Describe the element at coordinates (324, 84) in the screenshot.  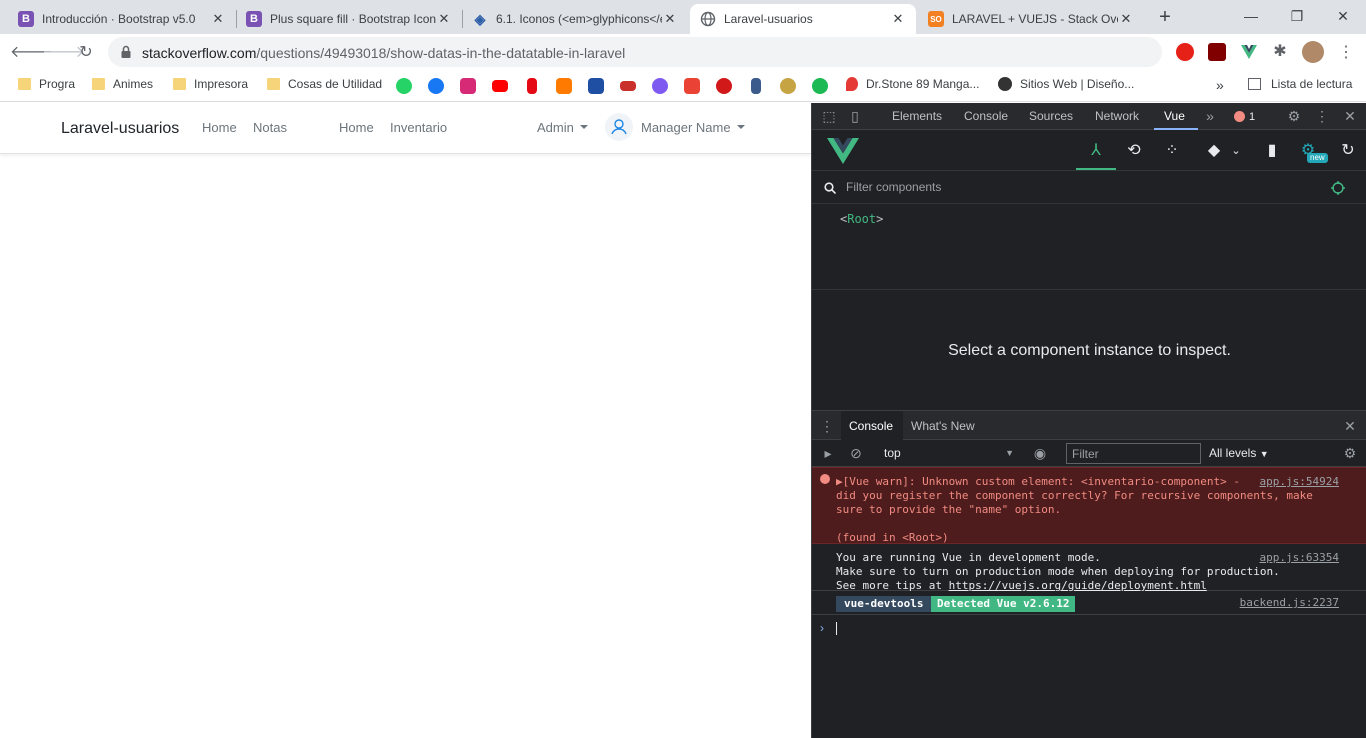
I see `bookmark-folder: Cosas de Utilidad` at that location.